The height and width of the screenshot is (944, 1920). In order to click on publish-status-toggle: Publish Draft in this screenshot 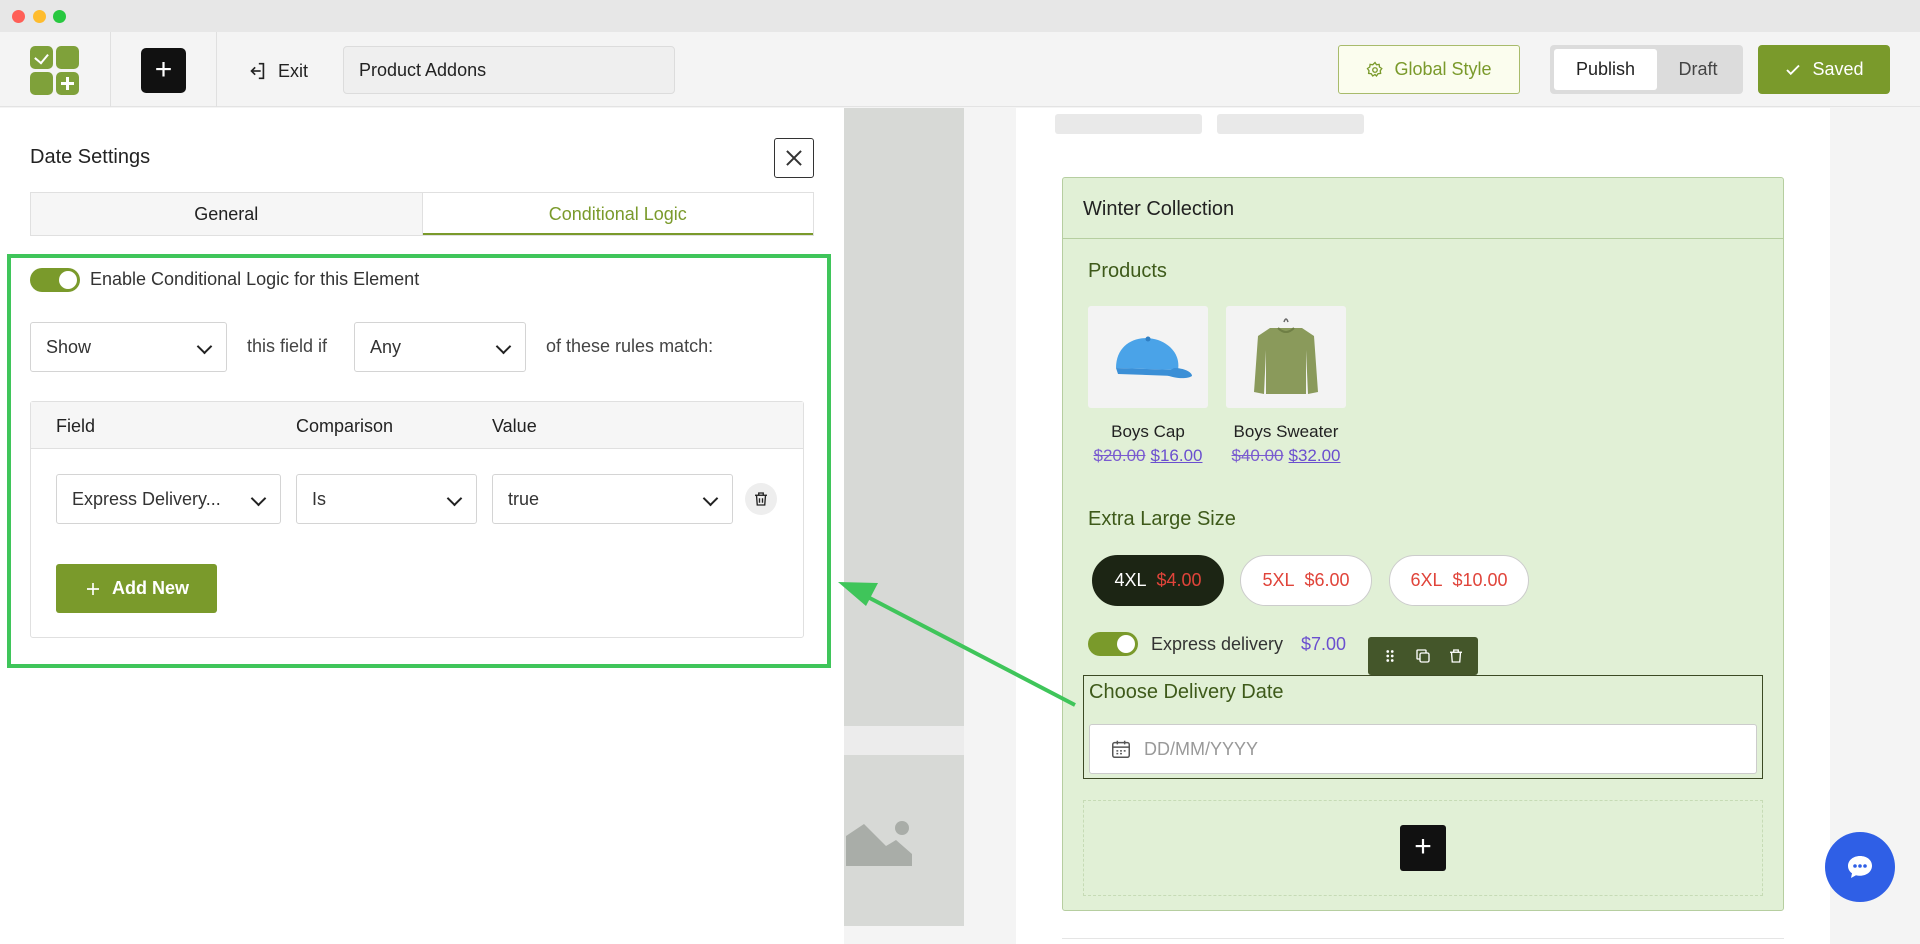, I will do `click(1646, 69)`.